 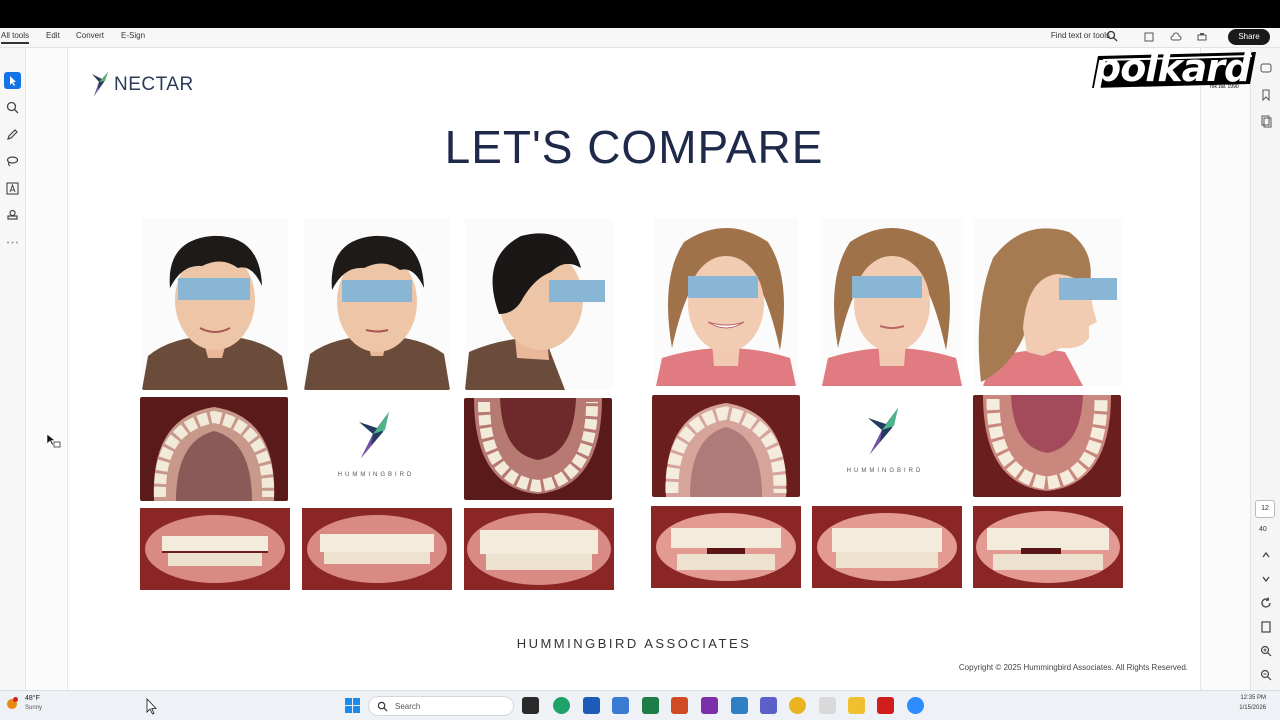 What do you see at coordinates (726, 547) in the screenshot?
I see `girl-frontal-bite-photo` at bounding box center [726, 547].